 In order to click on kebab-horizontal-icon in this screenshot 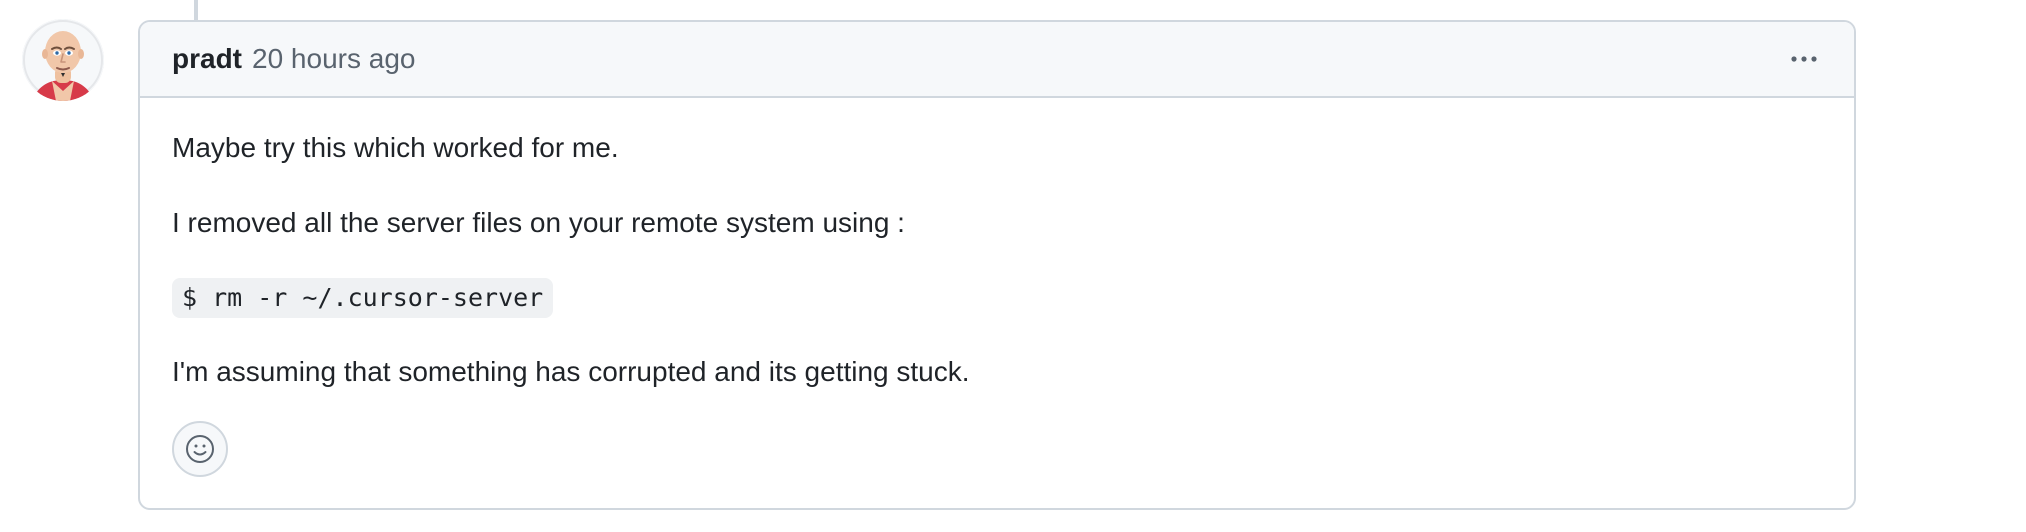, I will do `click(1804, 59)`.